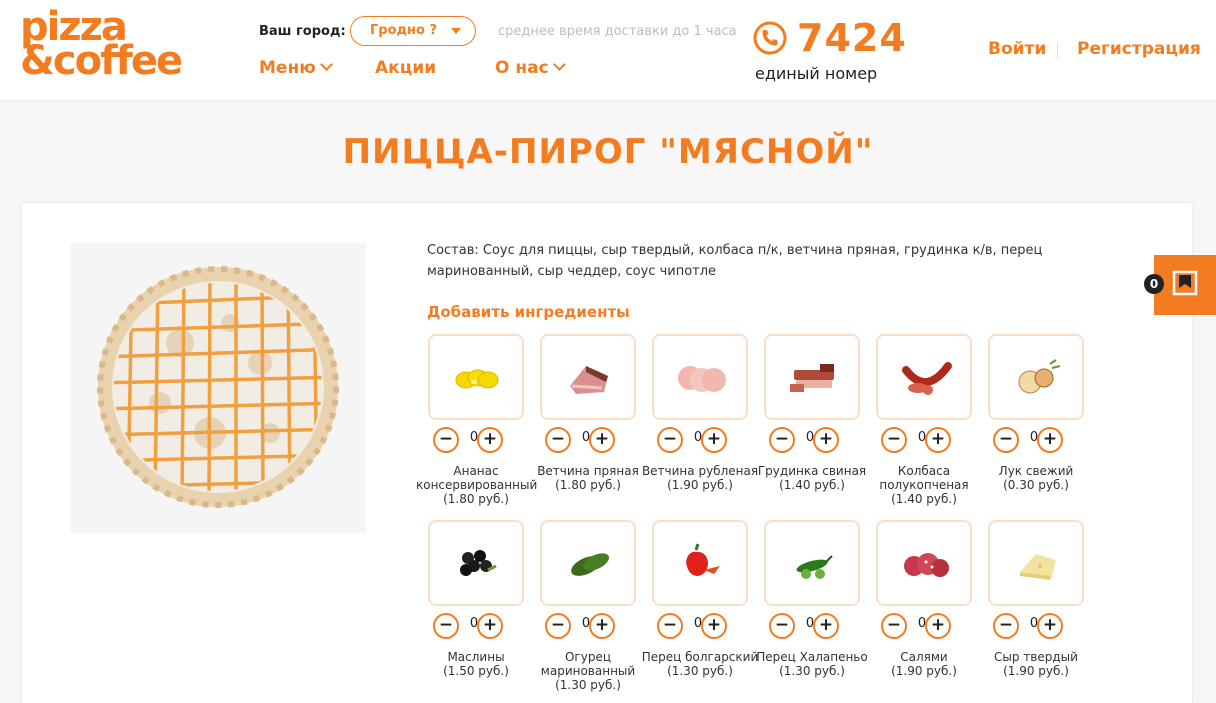 The width and height of the screenshot is (1216, 703). I want to click on ingredient-label: Перец Халапеньо (1.30 руб.), so click(812, 664).